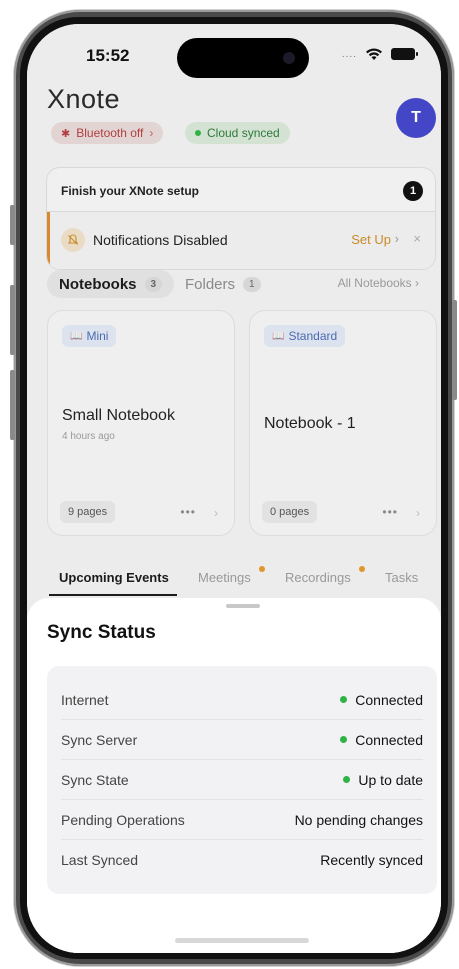  Describe the element at coordinates (390, 779) in the screenshot. I see `status-value-text: Up to date` at that location.